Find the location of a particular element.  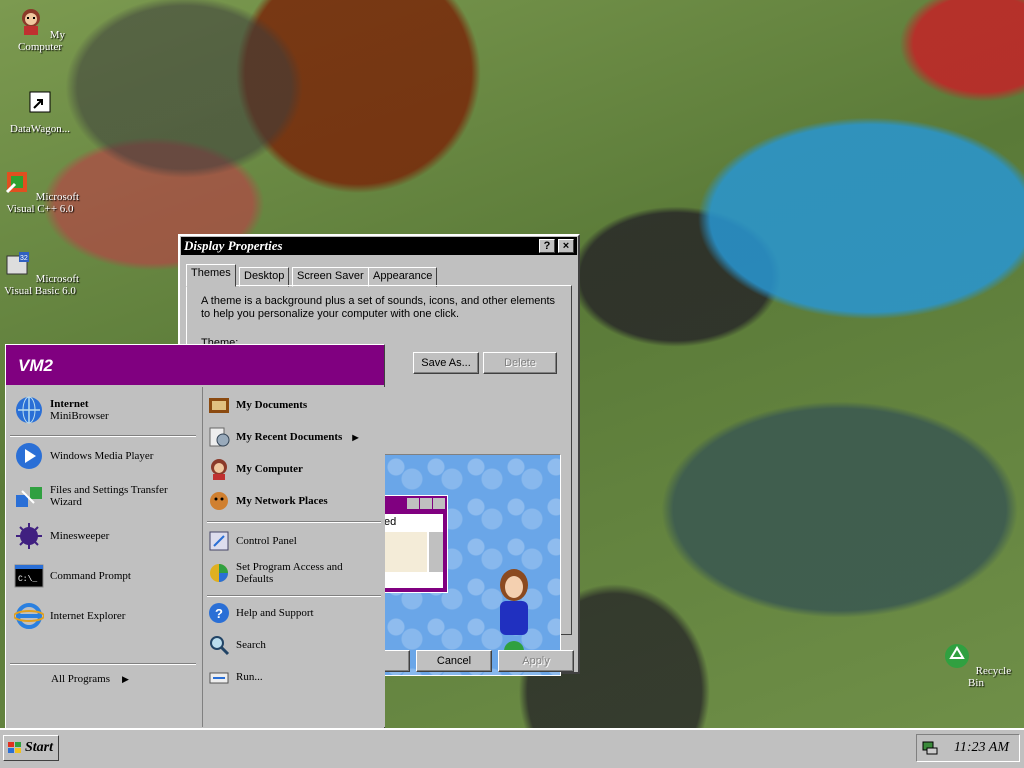

svg-text: C:\_ is located at coordinates (27, 579).